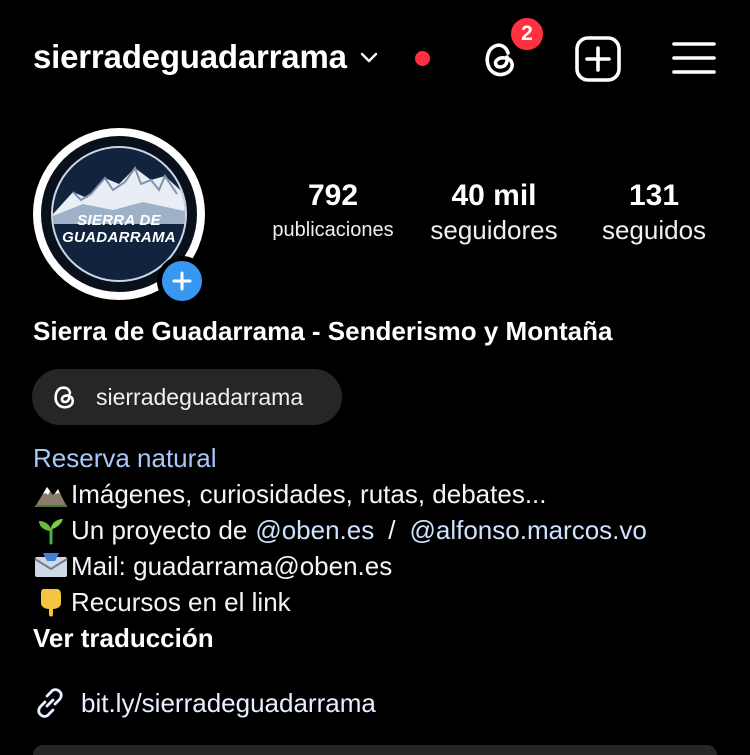  I want to click on bio-text-project: Un proyecto de, so click(159, 530).